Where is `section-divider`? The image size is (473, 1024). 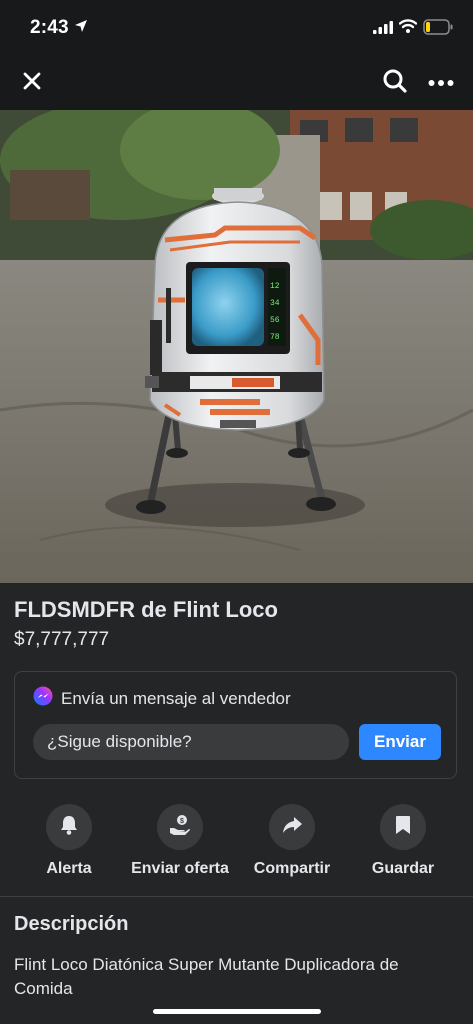 section-divider is located at coordinates (236, 896).